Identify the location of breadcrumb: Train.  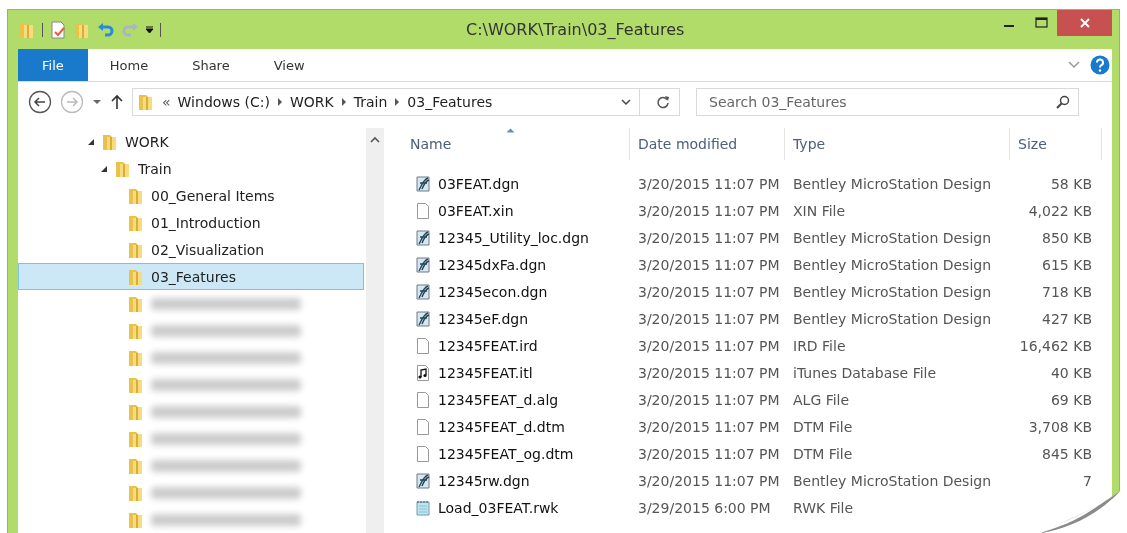
(370, 102).